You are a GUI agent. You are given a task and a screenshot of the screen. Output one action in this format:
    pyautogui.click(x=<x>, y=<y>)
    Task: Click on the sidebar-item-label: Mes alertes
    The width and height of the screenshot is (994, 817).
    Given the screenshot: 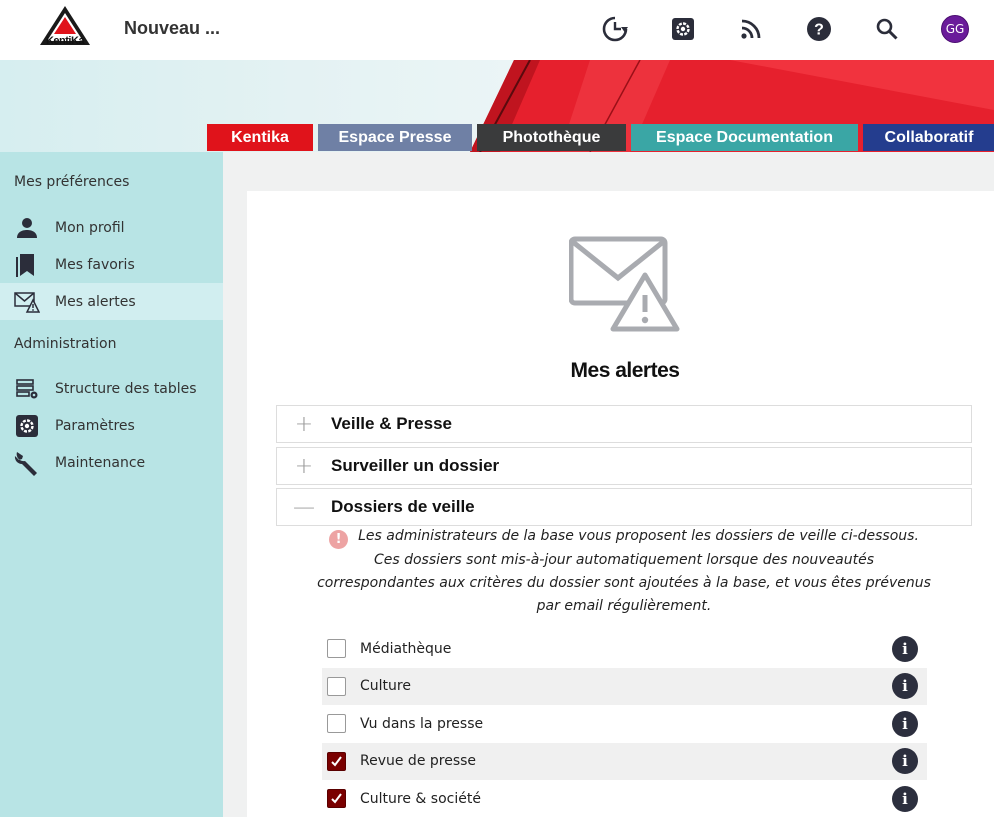 What is the action you would take?
    pyautogui.click(x=95, y=301)
    